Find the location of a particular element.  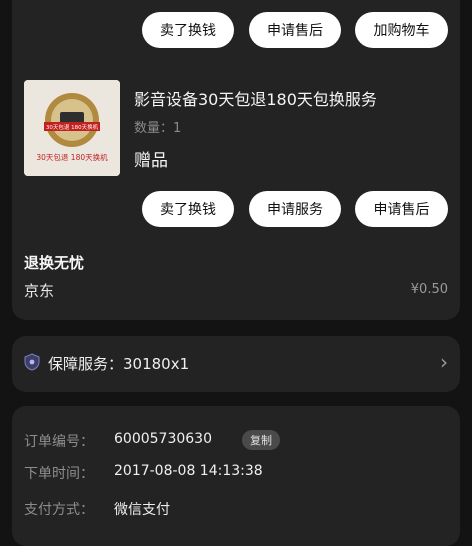

request-service-button: 申请服务 is located at coordinates (295, 209).